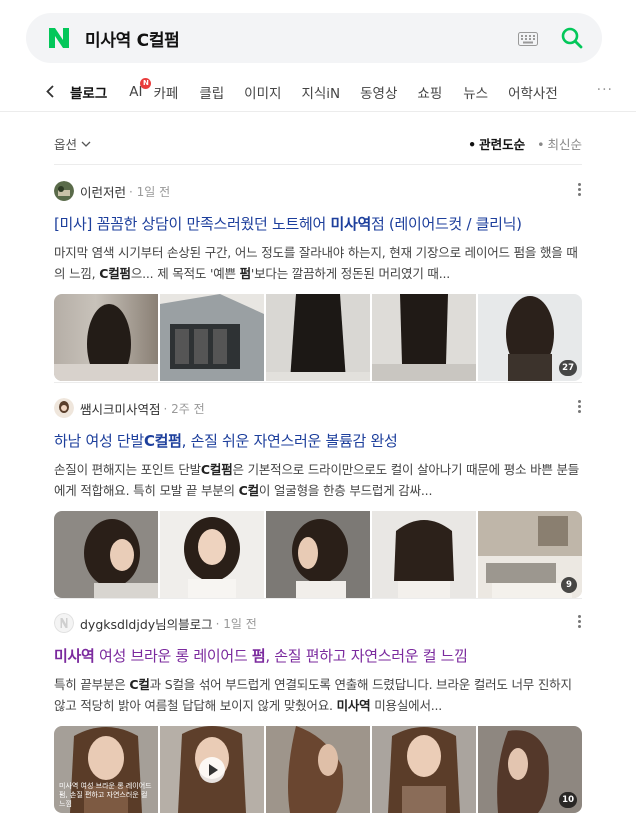 The width and height of the screenshot is (636, 827). Describe the element at coordinates (528, 38) in the screenshot. I see `keyboard-icon` at that location.